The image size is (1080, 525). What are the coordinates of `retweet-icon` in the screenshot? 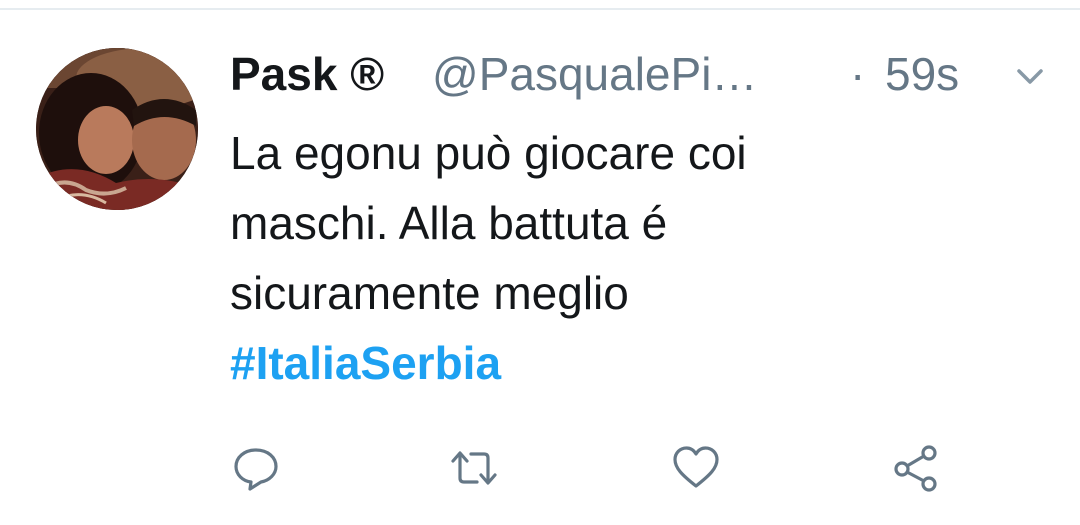 It's located at (474, 468).